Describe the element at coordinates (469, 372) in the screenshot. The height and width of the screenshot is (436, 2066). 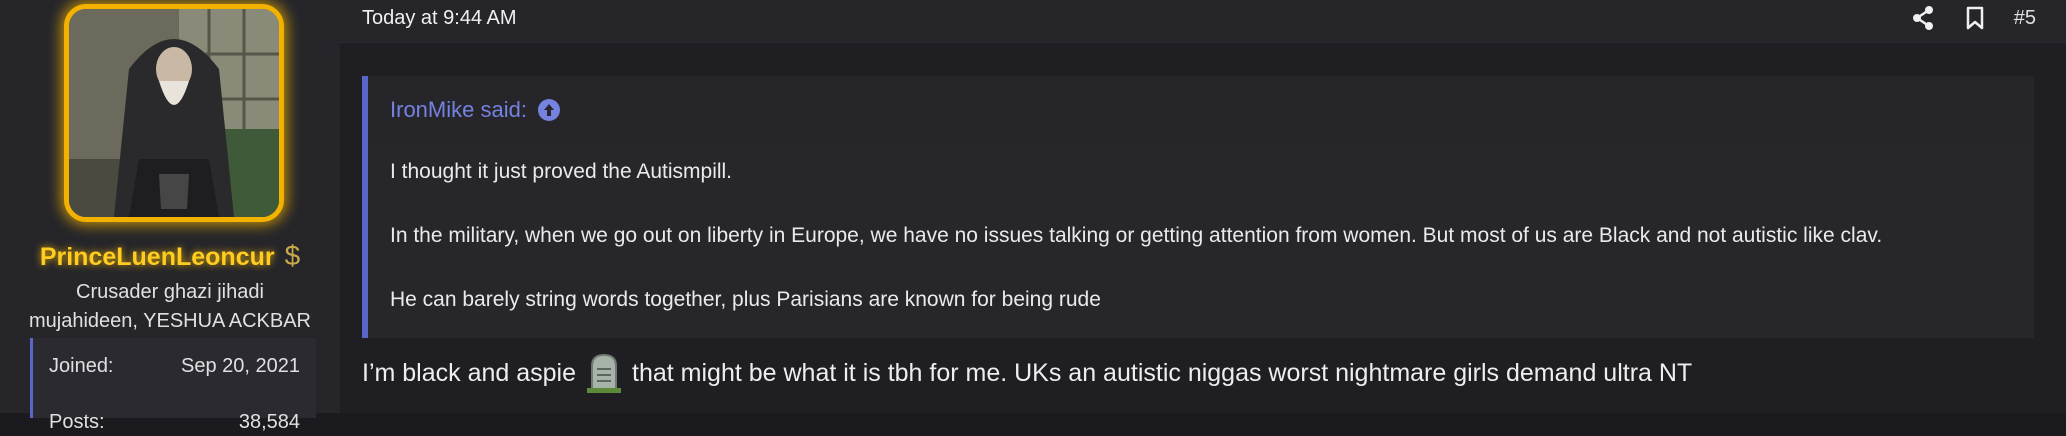
I see `message-text-before: I’m black and aspie` at that location.